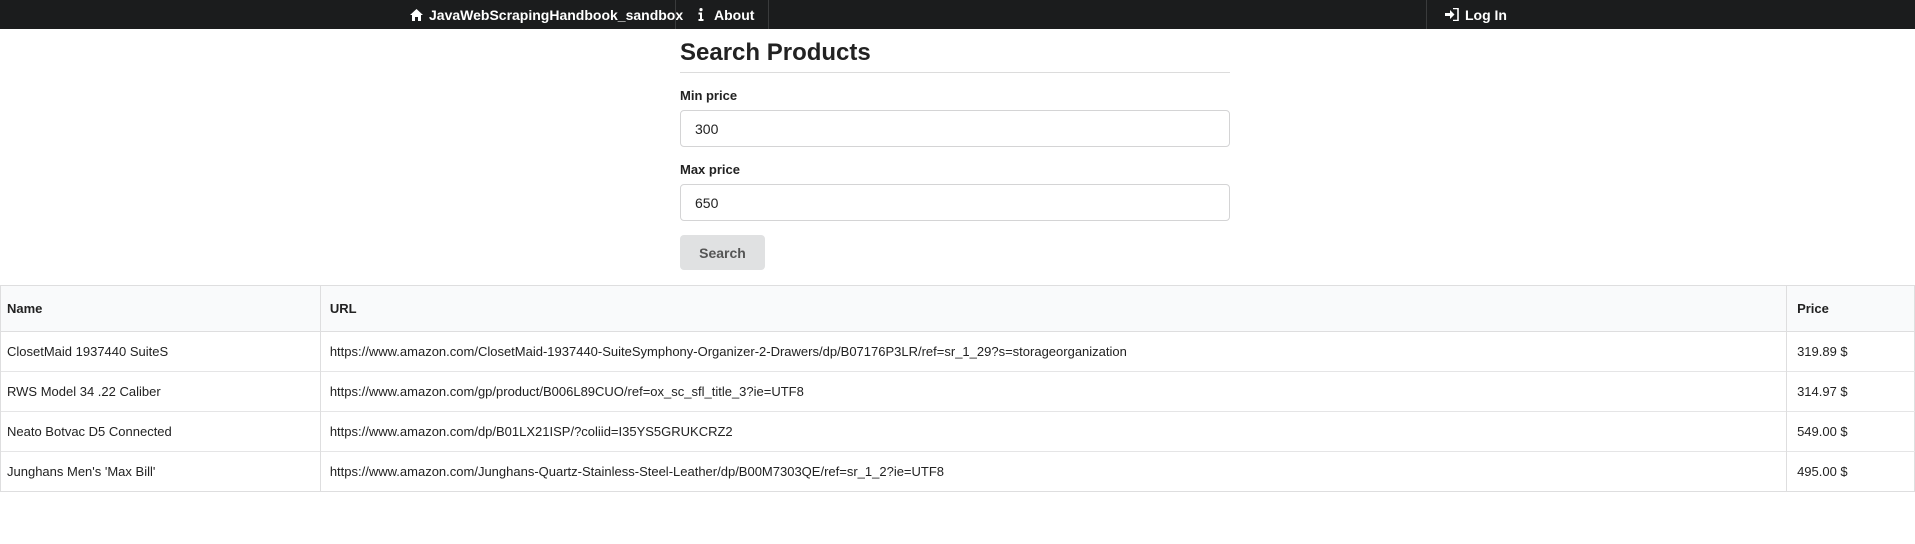 This screenshot has height=544, width=1915. I want to click on nav-brand-label: JavaWebScrapingHandbook_sandbox, so click(556, 14).